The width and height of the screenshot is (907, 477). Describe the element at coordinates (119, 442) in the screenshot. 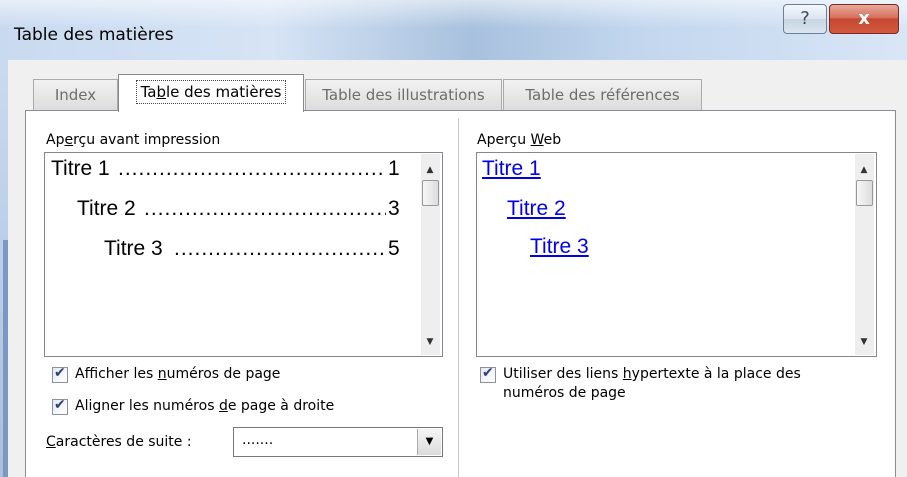

I see `tab-leader-label: Caractères de suite :` at that location.